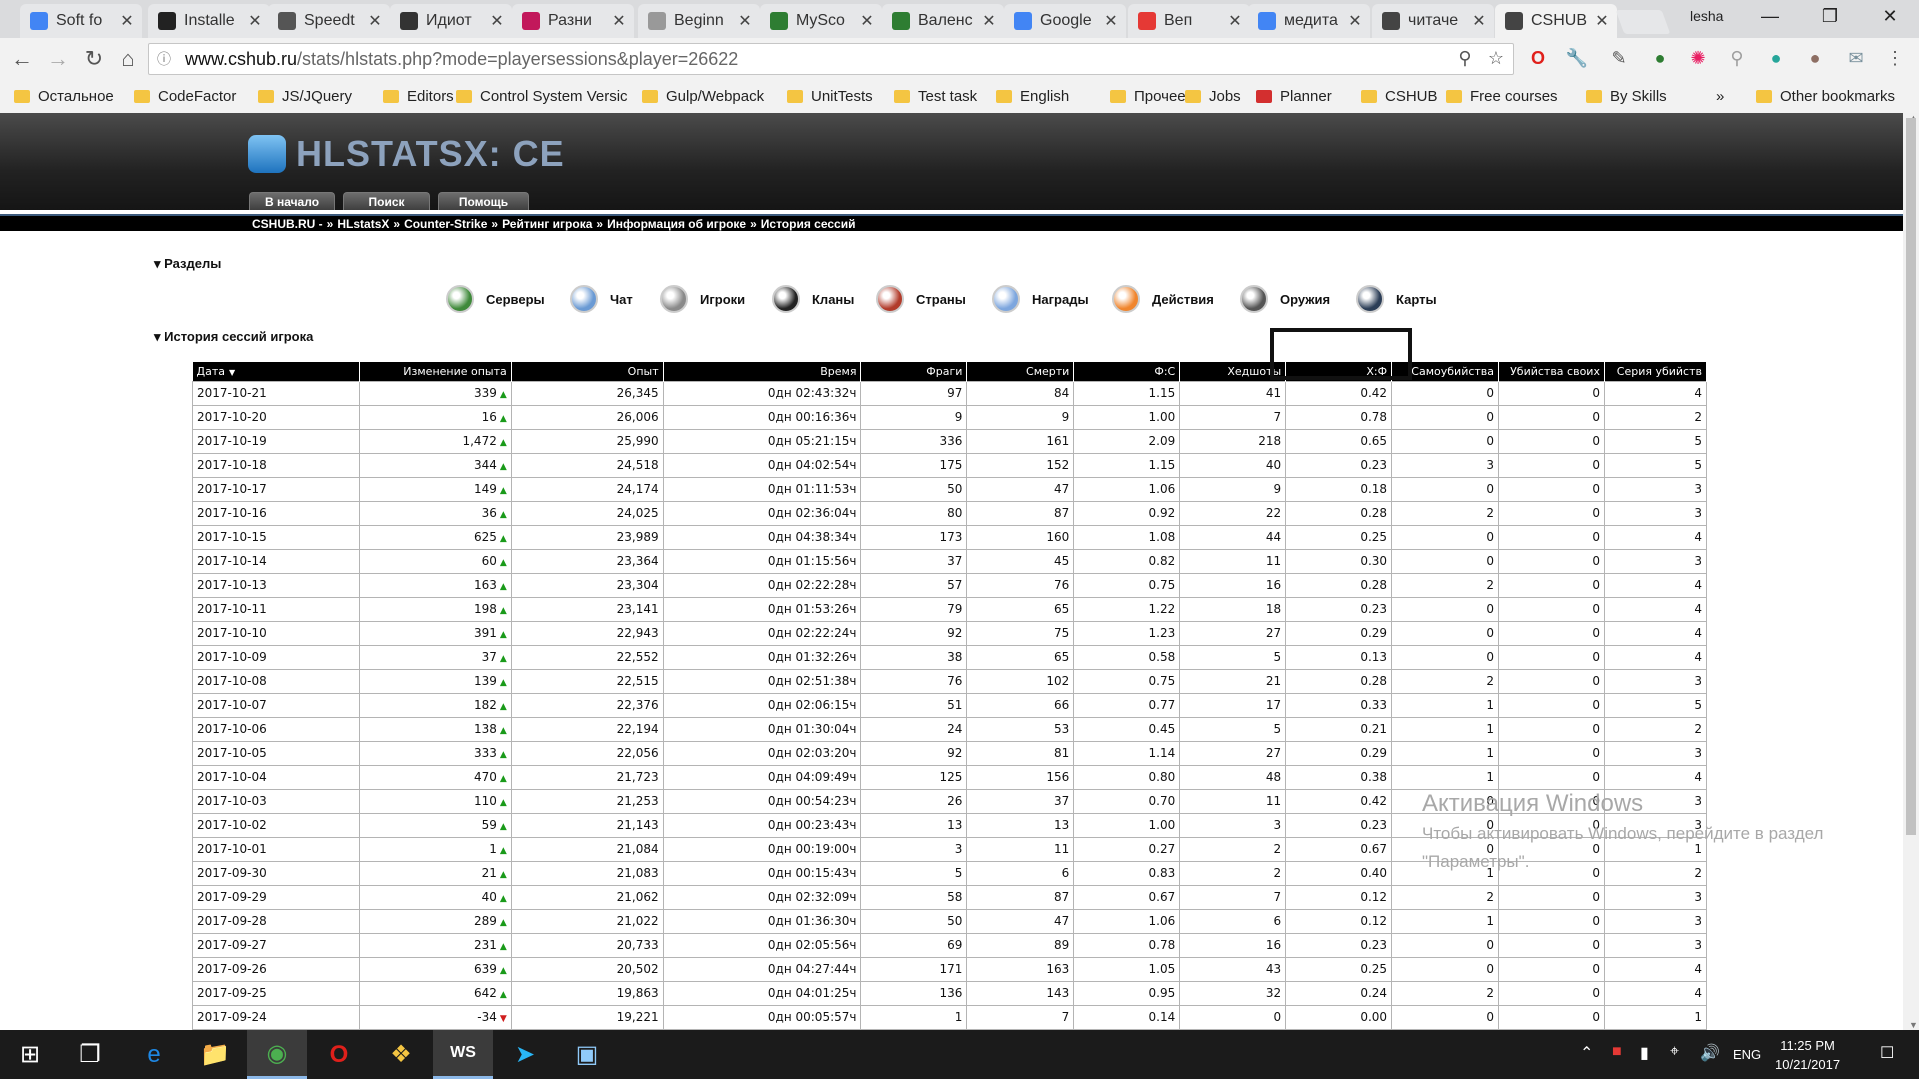 This screenshot has width=1919, height=1079. What do you see at coordinates (276, 371) in the screenshot?
I see `column-header: Дата ▼` at bounding box center [276, 371].